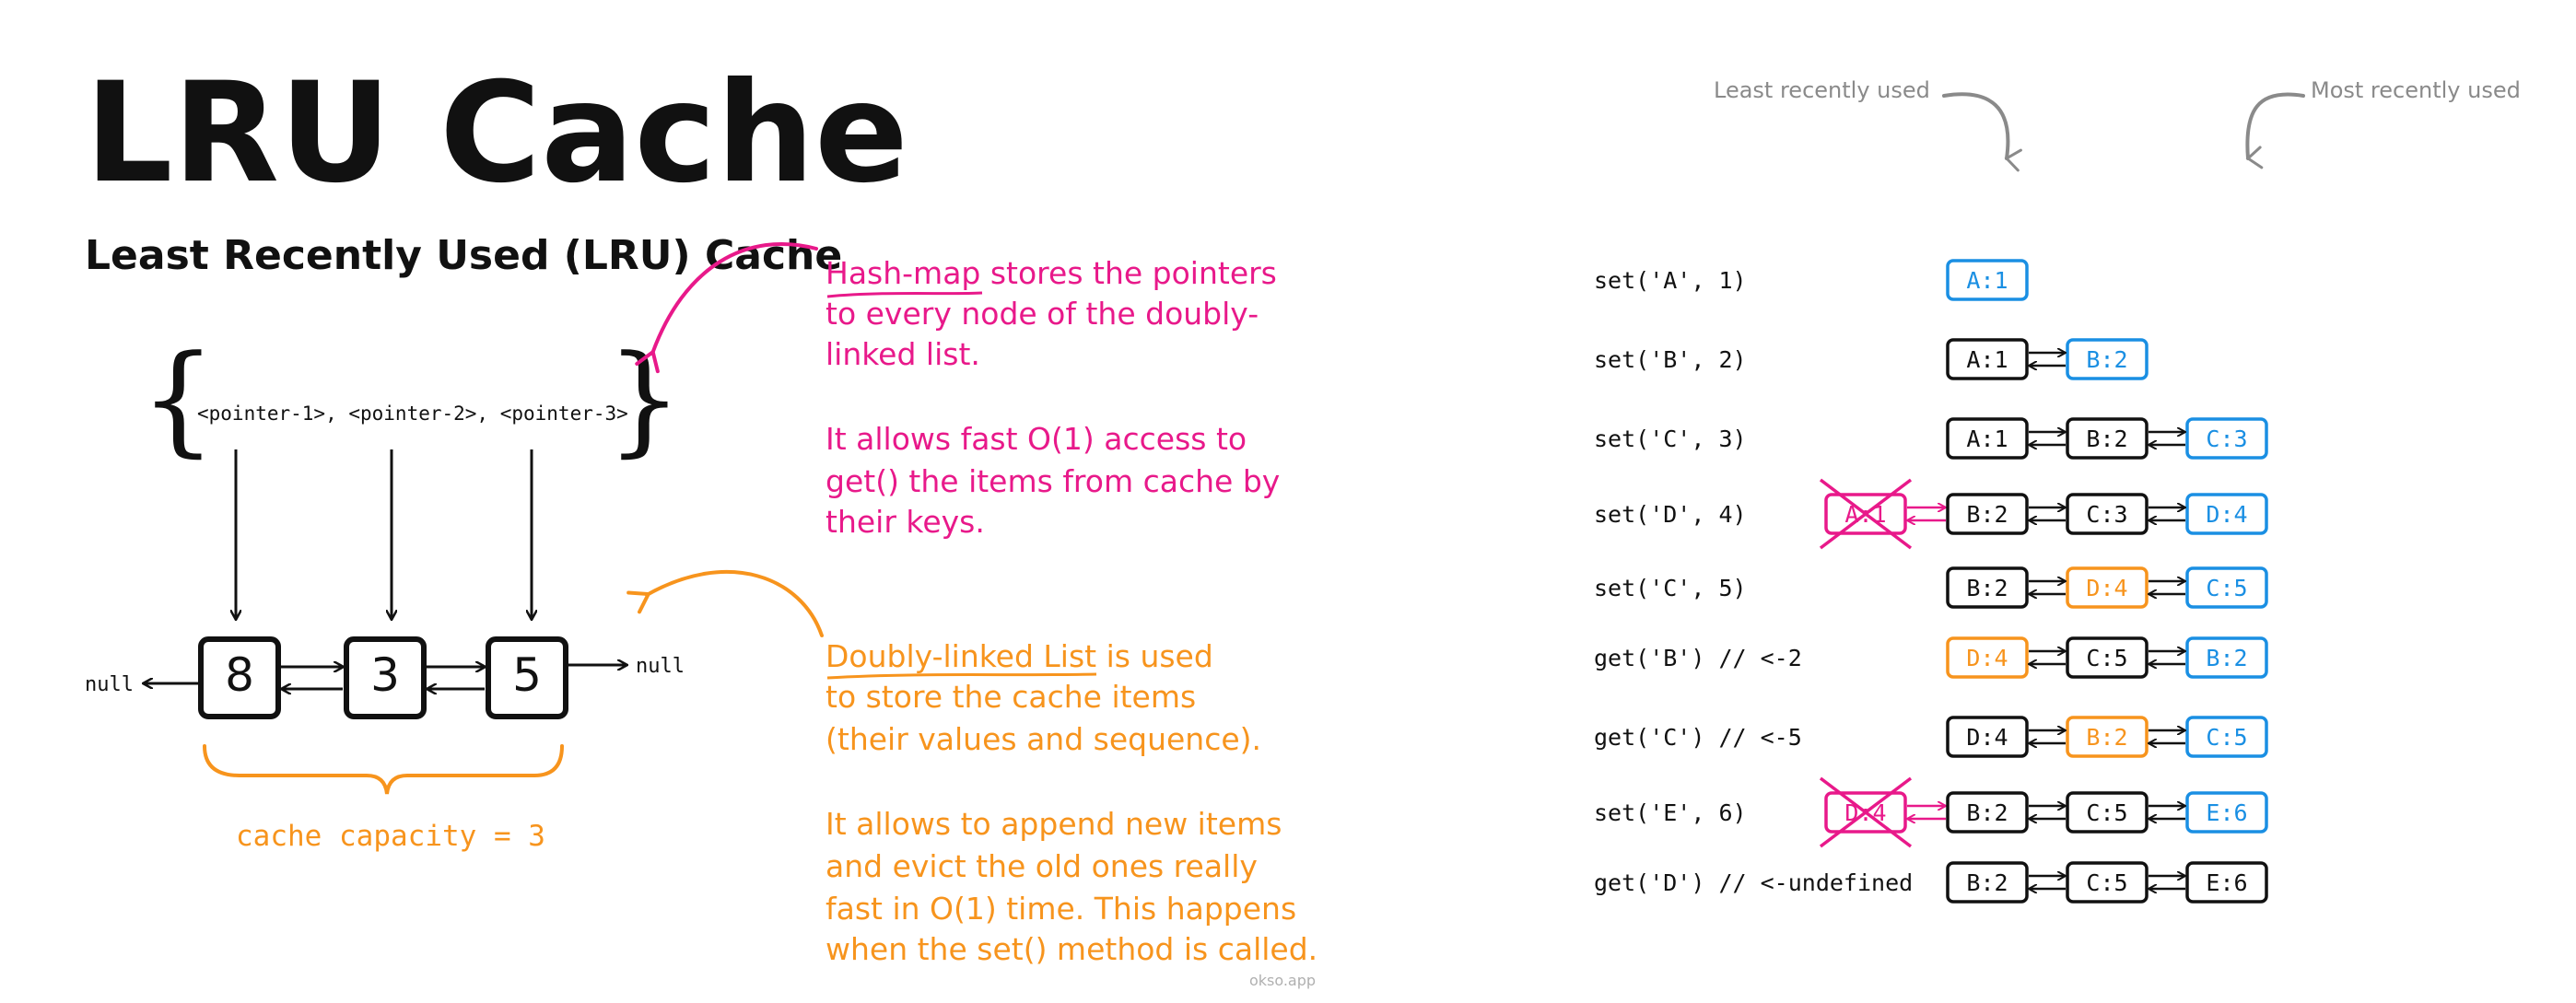 This screenshot has width=2576, height=1003. Describe the element at coordinates (1282, 981) in the screenshot. I see `watermark: okso.app` at that location.